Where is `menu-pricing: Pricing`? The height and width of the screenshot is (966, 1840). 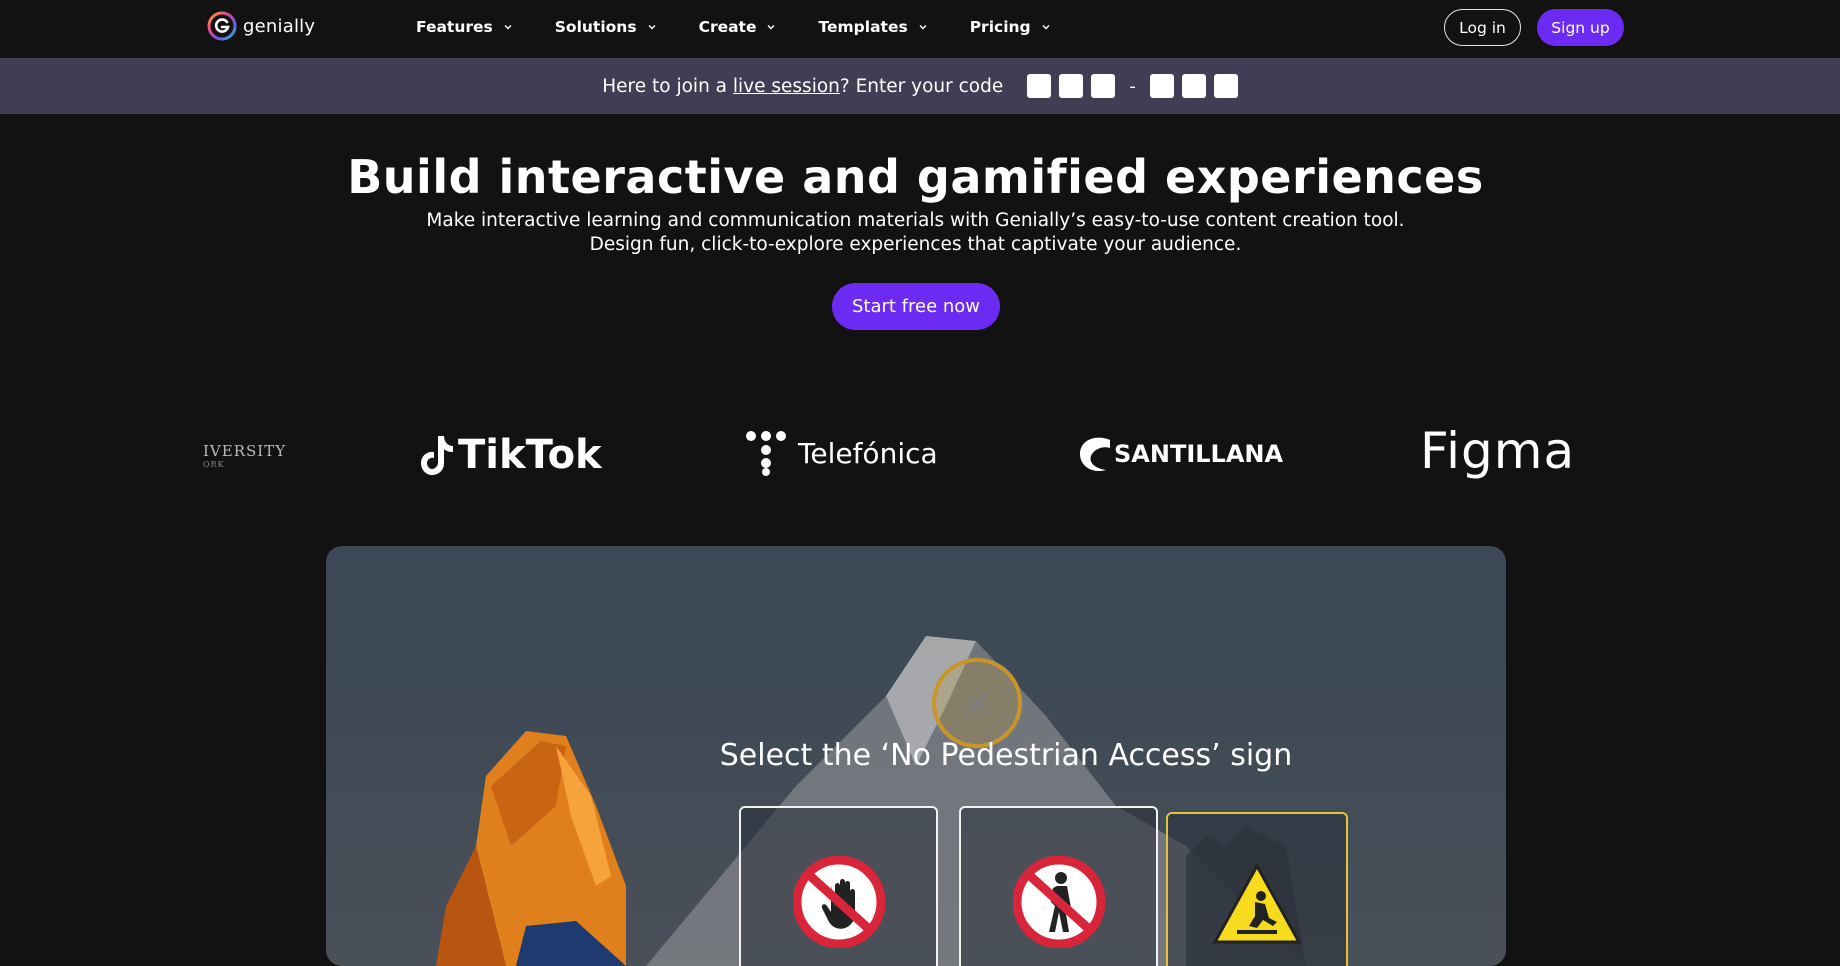
menu-pricing: Pricing is located at coordinates (1010, 27).